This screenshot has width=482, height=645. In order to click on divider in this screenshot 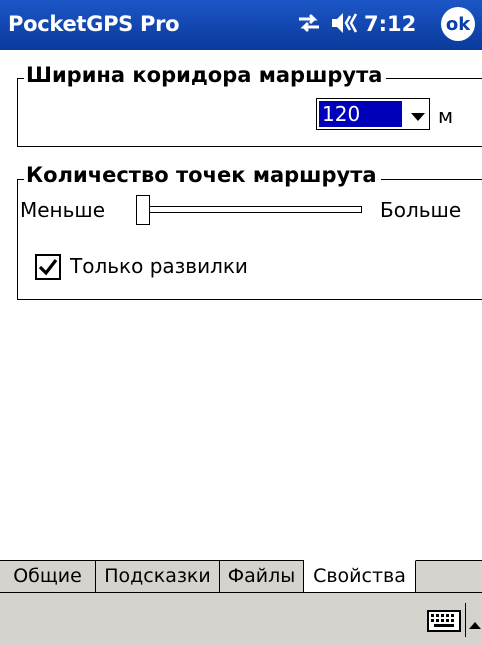, I will do `click(465, 620)`.